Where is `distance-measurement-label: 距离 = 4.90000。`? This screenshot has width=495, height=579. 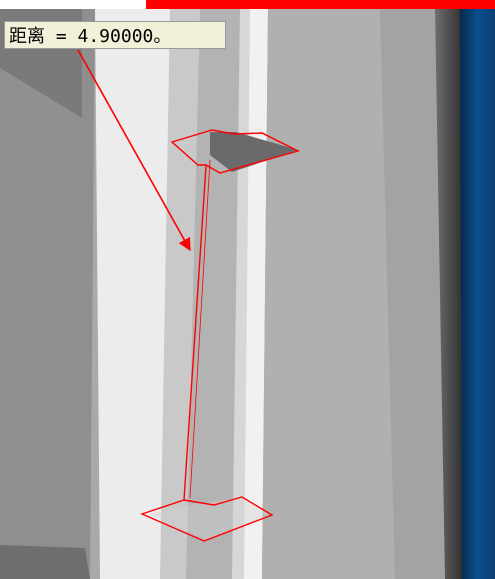
distance-measurement-label: 距离 = 4.90000。 is located at coordinates (115, 35).